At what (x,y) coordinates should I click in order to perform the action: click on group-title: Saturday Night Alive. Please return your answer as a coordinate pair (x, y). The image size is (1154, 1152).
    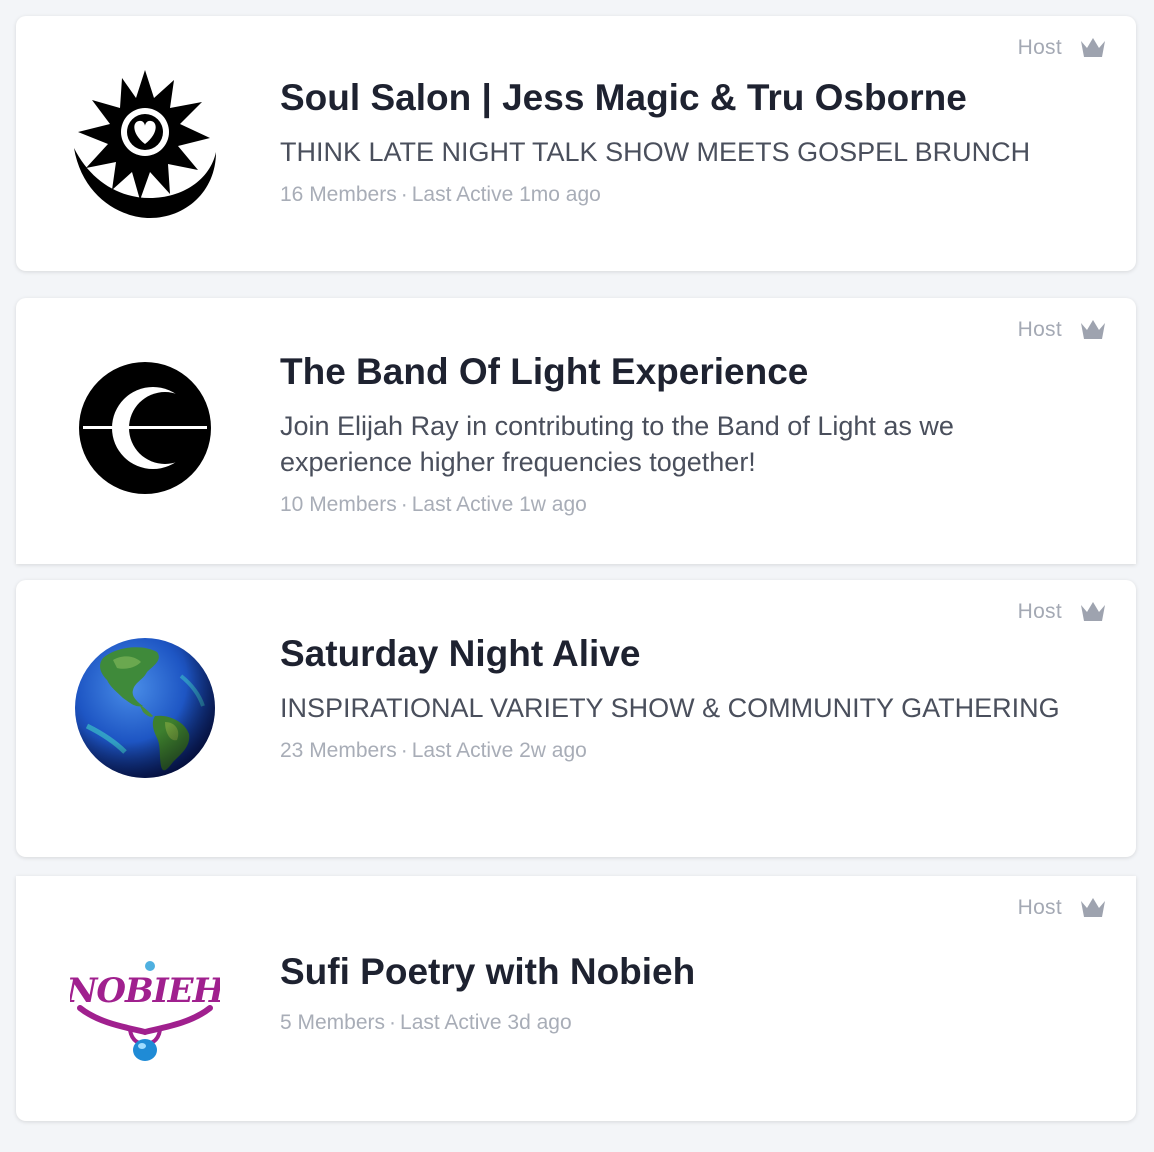
    Looking at the image, I should click on (678, 654).